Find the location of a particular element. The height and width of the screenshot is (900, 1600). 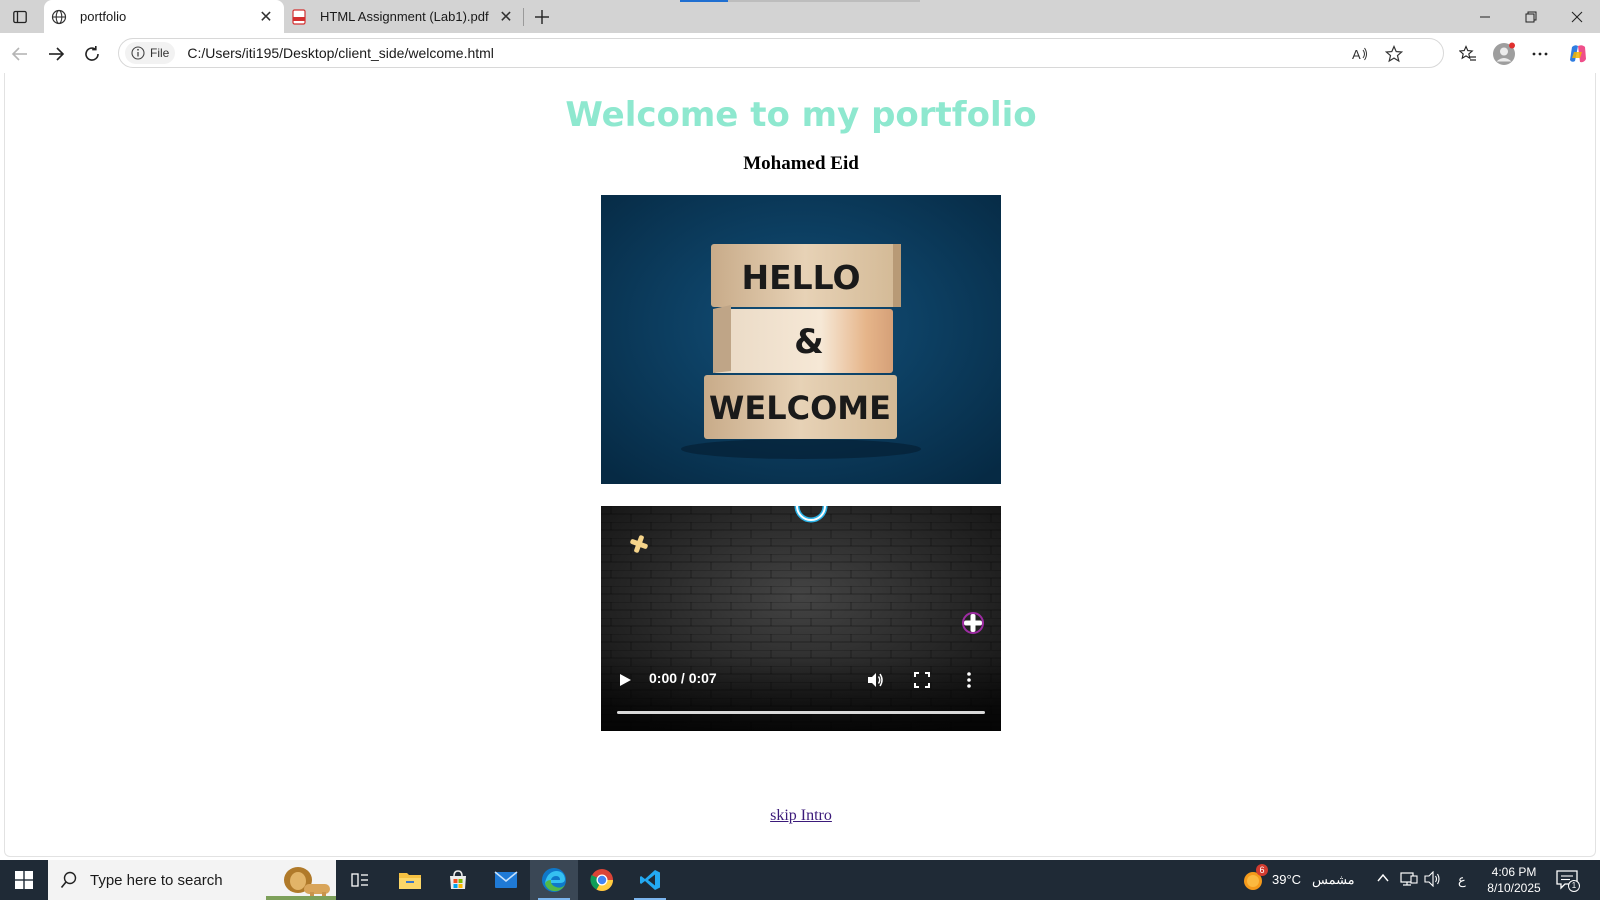

tab-actions-button is located at coordinates (20, 17).